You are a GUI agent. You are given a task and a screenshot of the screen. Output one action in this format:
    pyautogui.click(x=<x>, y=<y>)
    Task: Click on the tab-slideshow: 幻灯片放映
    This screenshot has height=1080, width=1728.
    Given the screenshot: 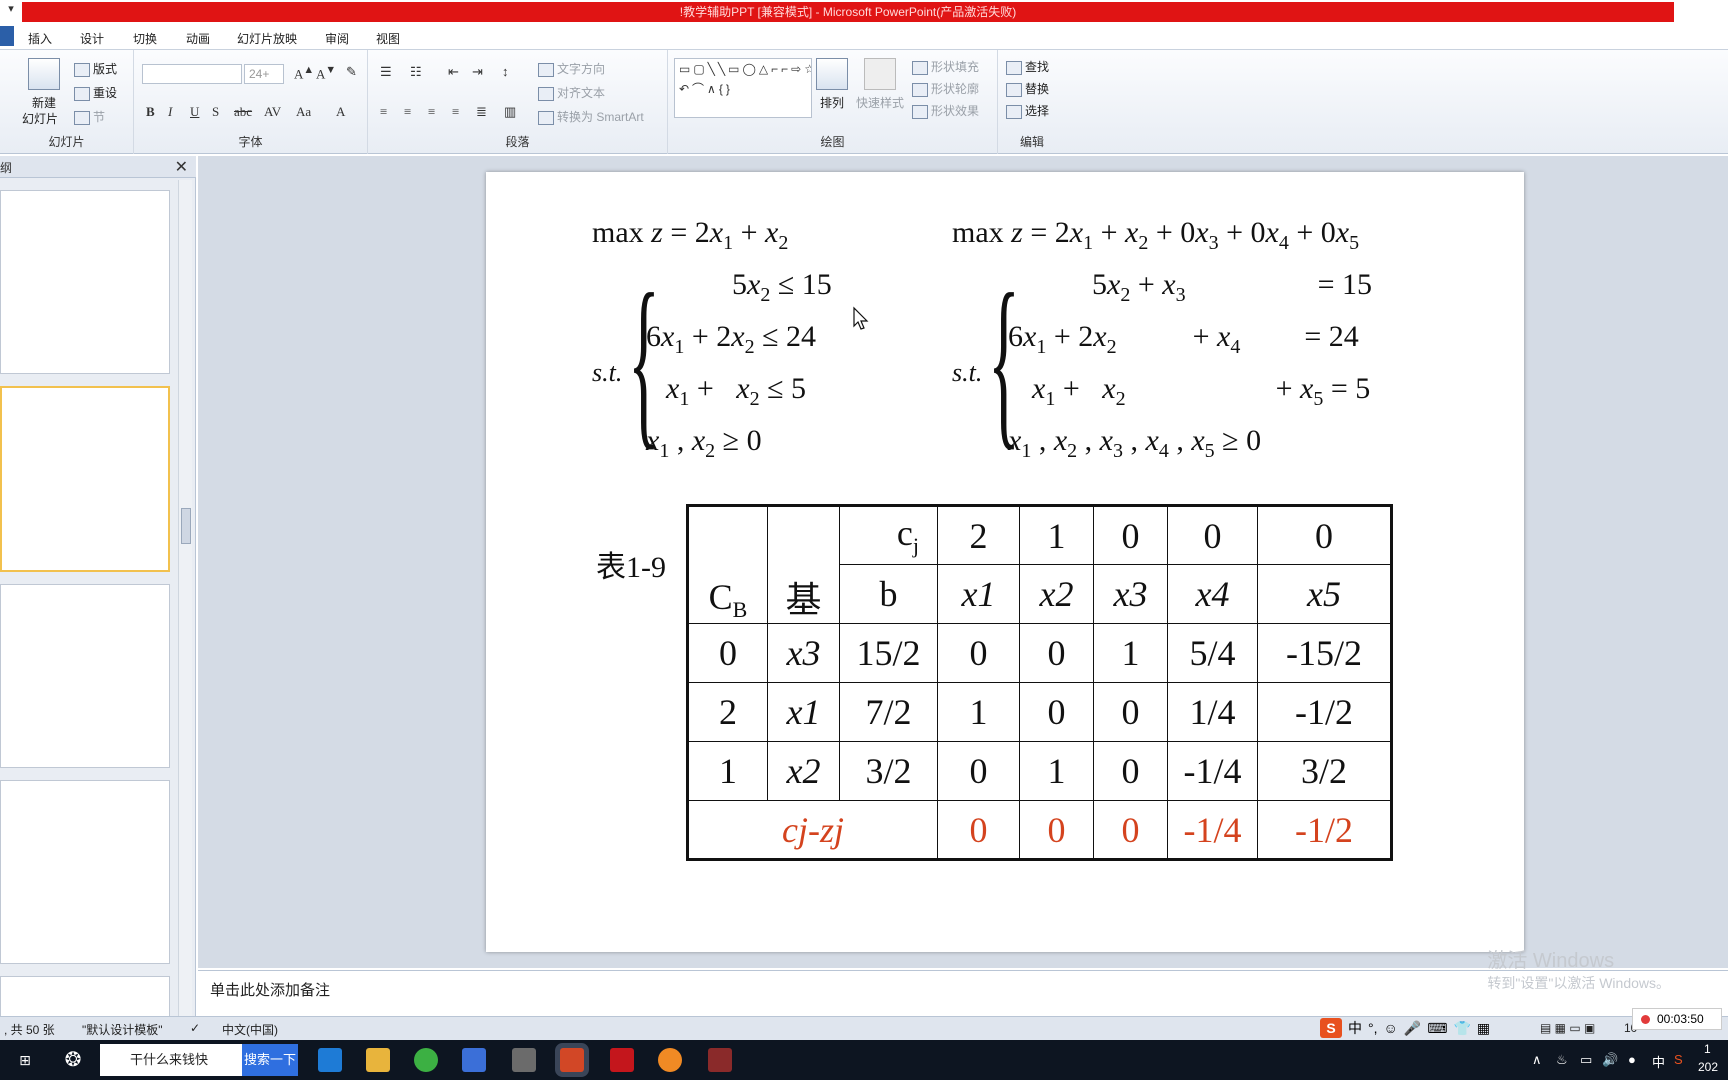 What is the action you would take?
    pyautogui.click(x=267, y=38)
    